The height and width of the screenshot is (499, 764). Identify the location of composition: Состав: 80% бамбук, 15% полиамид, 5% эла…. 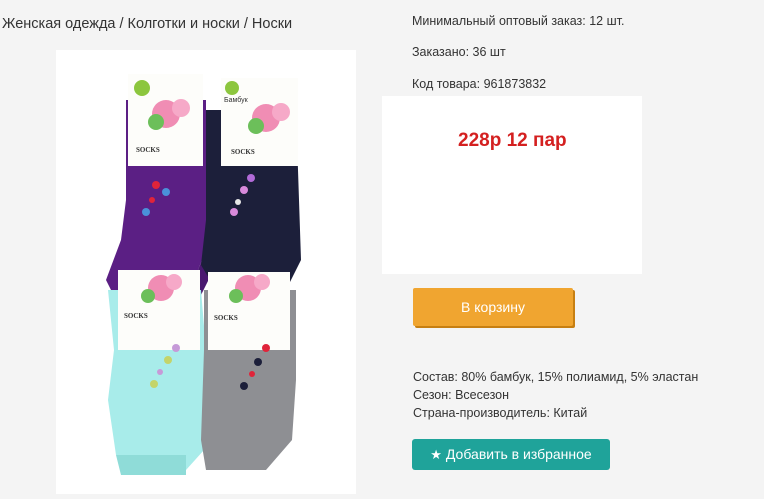
(556, 377).